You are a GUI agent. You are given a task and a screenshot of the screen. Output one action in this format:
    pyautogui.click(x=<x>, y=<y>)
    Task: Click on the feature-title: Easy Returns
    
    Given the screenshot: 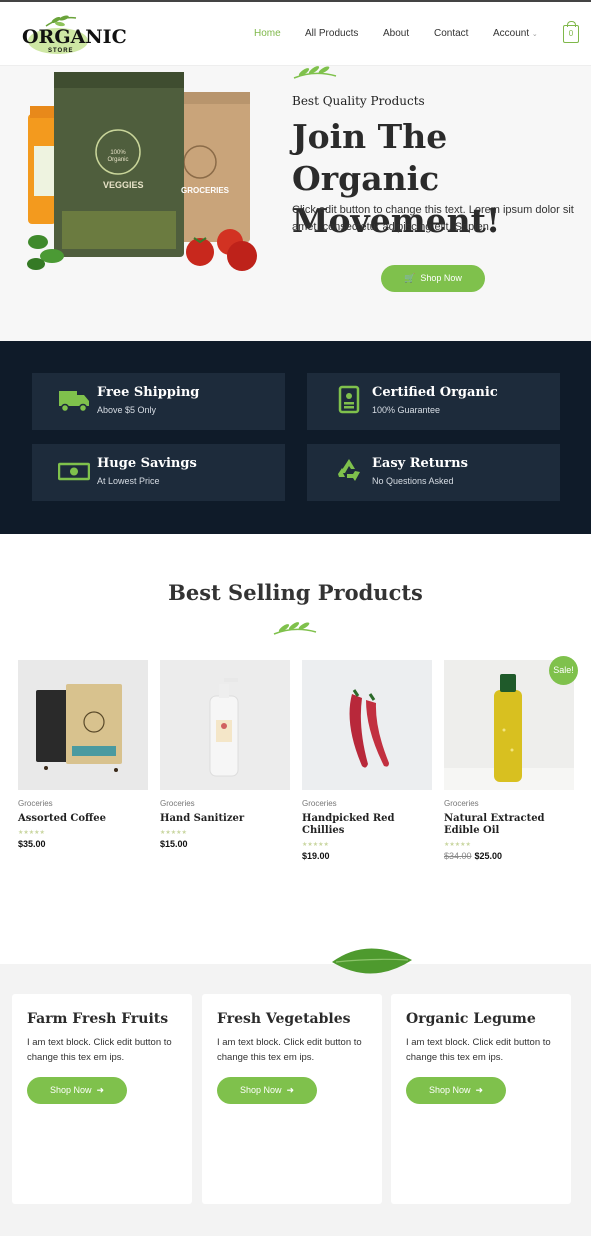 What is the action you would take?
    pyautogui.click(x=420, y=463)
    